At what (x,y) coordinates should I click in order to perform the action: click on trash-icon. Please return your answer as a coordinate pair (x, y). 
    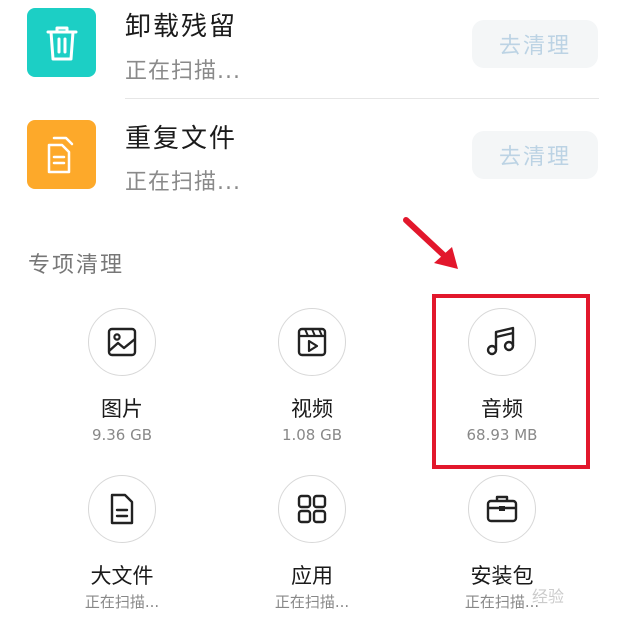
    Looking at the image, I should click on (61, 43).